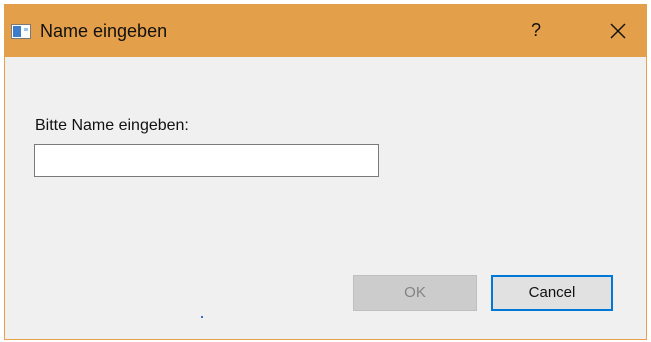 The height and width of the screenshot is (342, 651). What do you see at coordinates (21, 31) in the screenshot?
I see `app-window-icon` at bounding box center [21, 31].